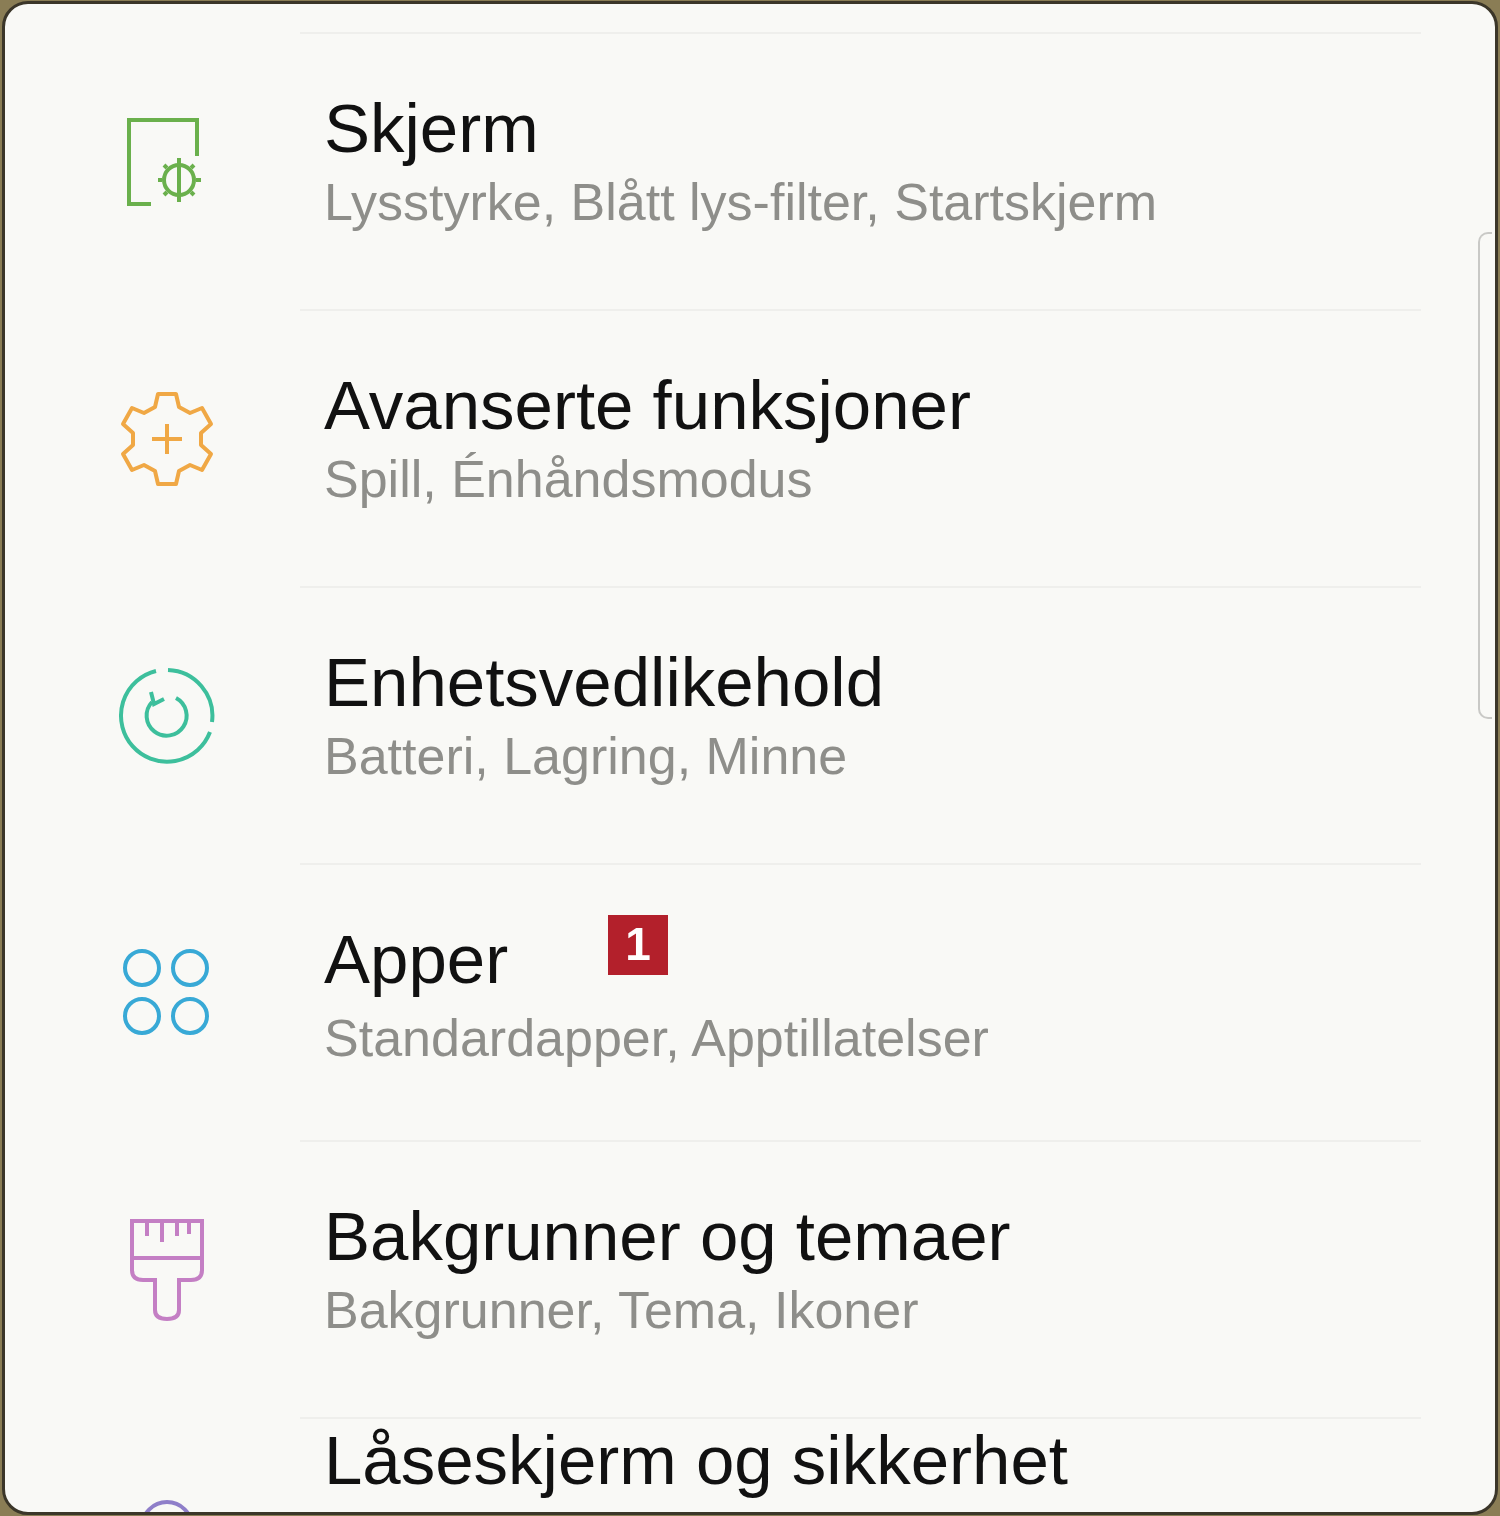  Describe the element at coordinates (569, 479) in the screenshot. I see `item-subtitle: Spill, Énhåndsmodus` at that location.